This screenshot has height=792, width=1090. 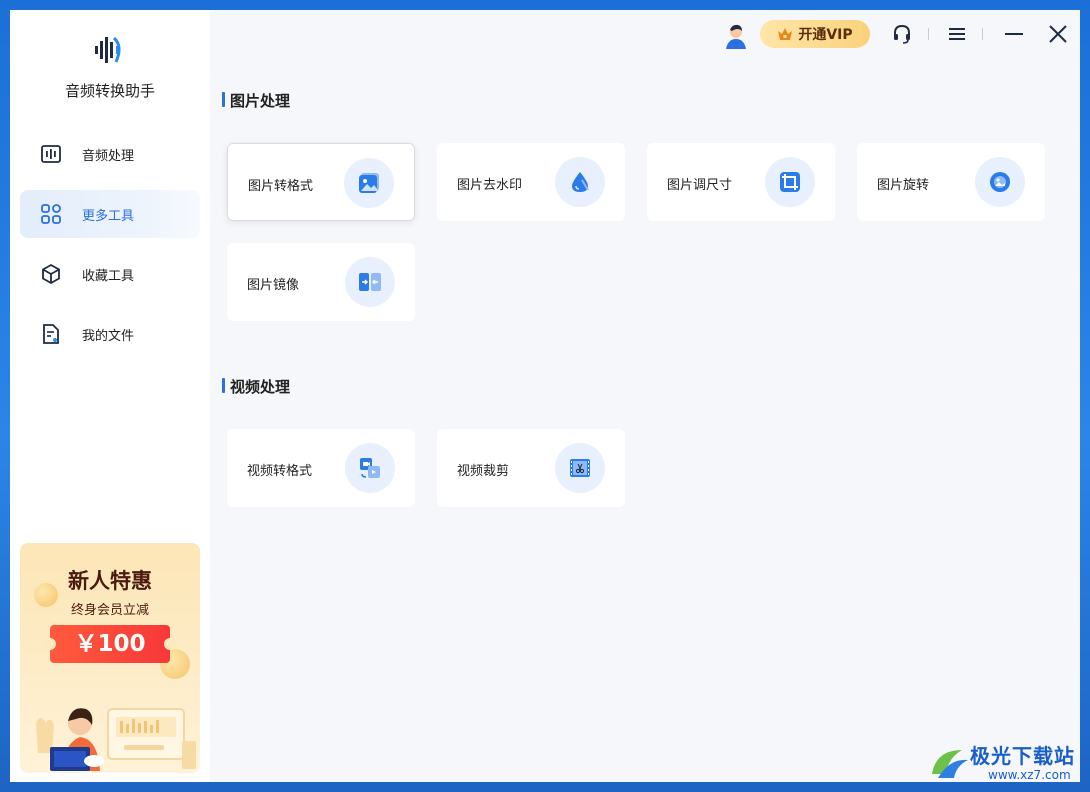 I want to click on headset-icon, so click(x=902, y=34).